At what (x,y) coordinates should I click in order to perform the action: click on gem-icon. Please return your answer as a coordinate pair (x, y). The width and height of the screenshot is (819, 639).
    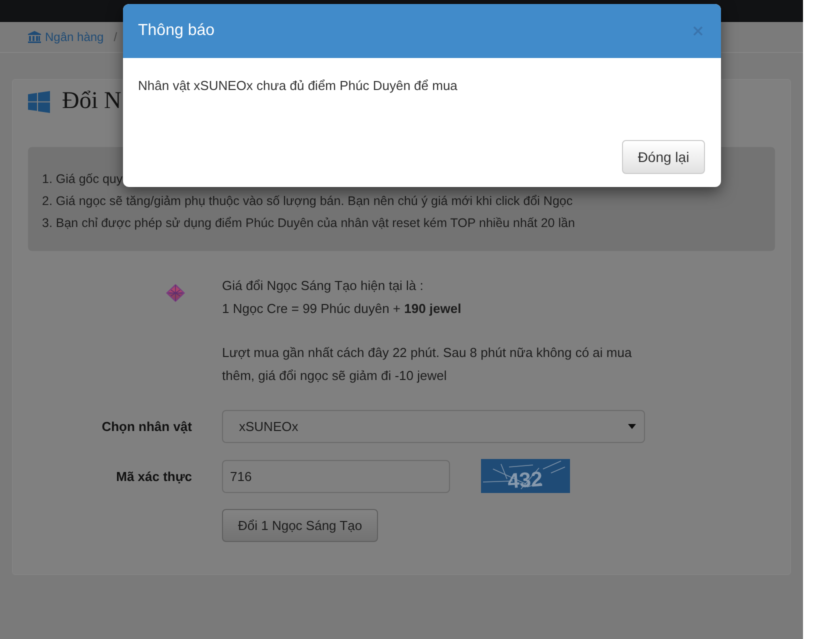
    Looking at the image, I should click on (175, 293).